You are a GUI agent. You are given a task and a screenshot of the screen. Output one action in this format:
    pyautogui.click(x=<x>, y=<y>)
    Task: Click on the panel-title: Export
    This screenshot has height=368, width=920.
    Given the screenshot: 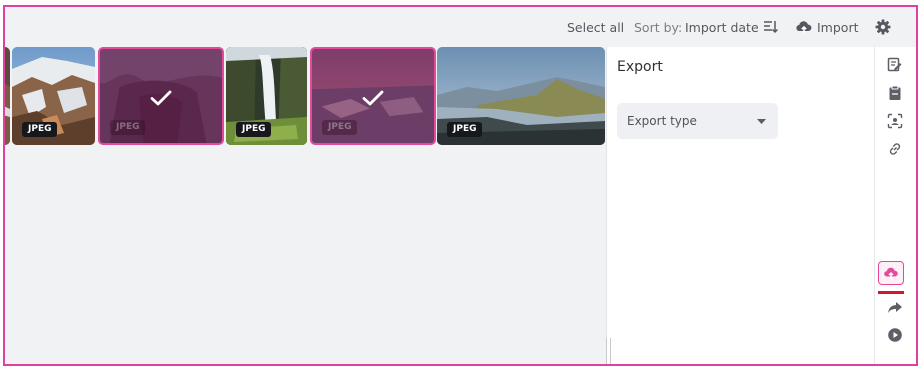 What is the action you would take?
    pyautogui.click(x=640, y=67)
    